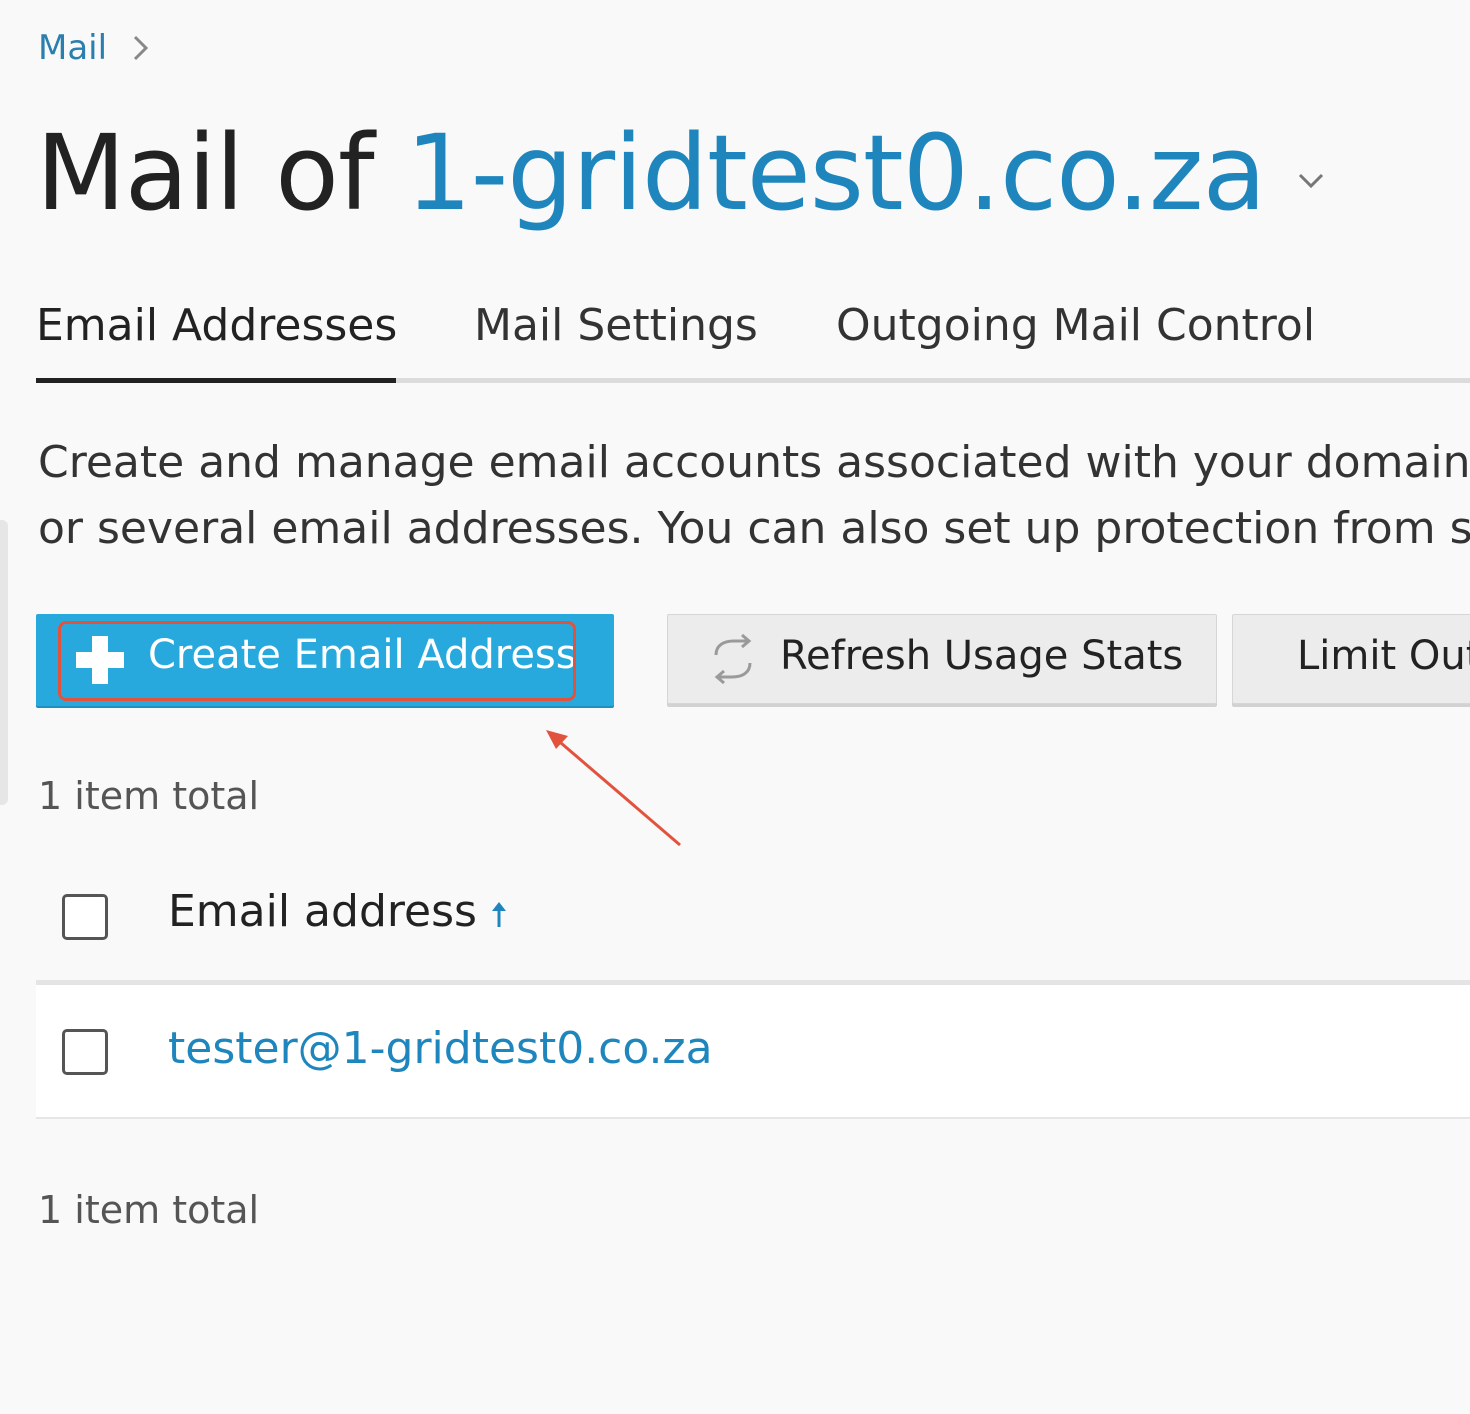 The width and height of the screenshot is (1470, 1414). What do you see at coordinates (616, 325) in the screenshot?
I see `tab-mail-settings: Mail Settings` at bounding box center [616, 325].